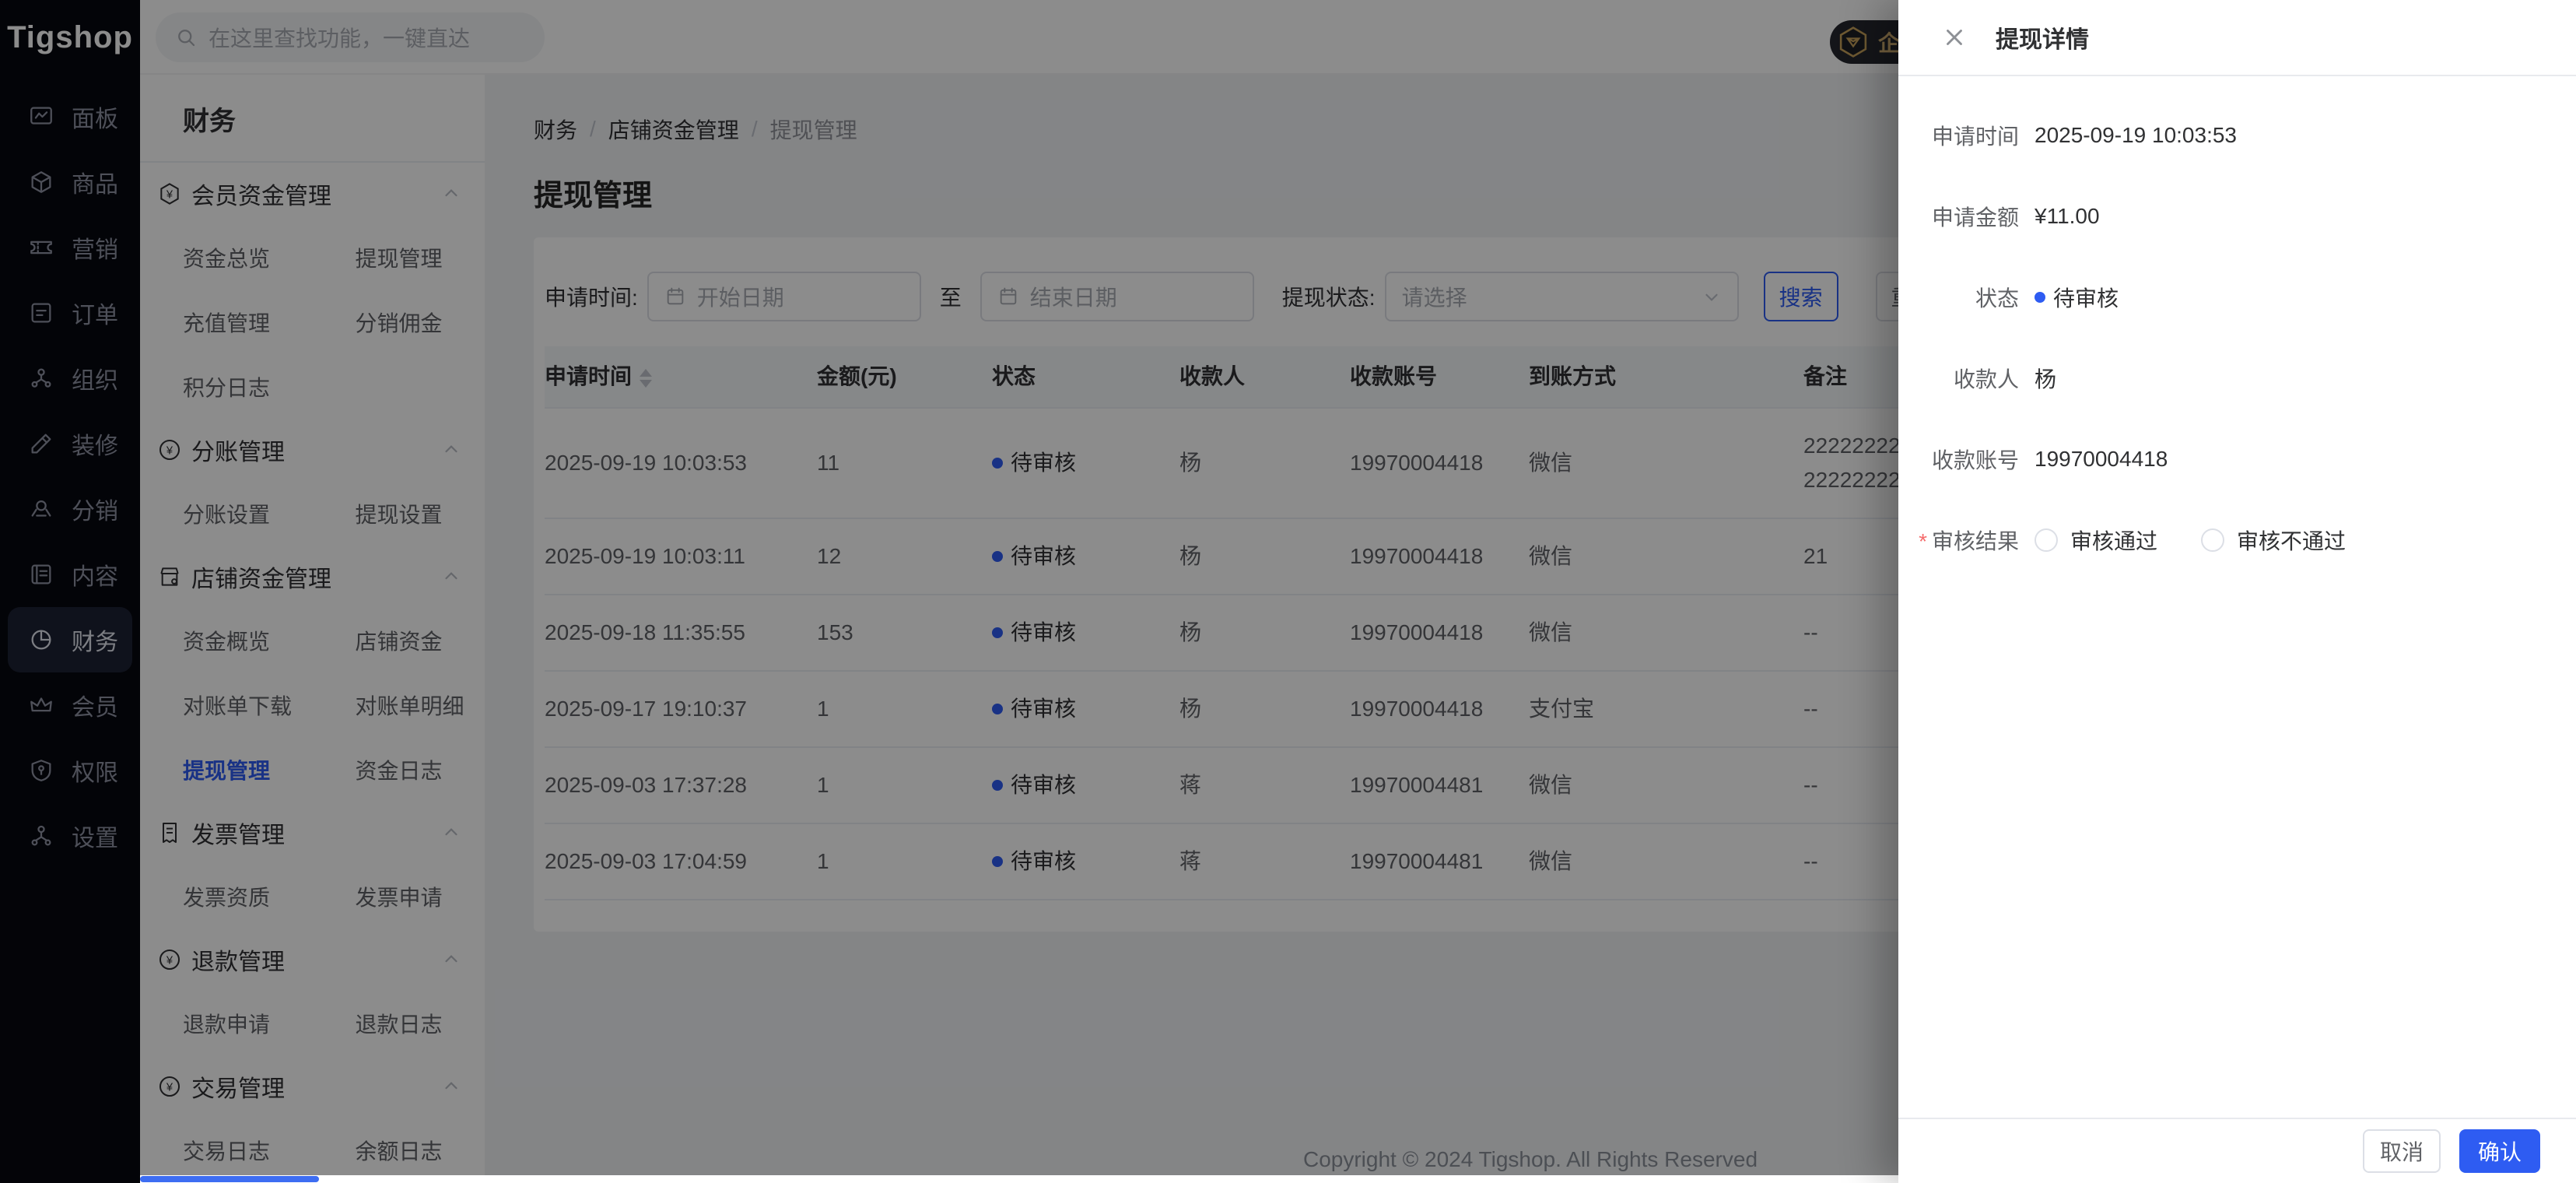 The width and height of the screenshot is (2576, 1183). What do you see at coordinates (1997, 298) in the screenshot?
I see `field-label: 状态` at bounding box center [1997, 298].